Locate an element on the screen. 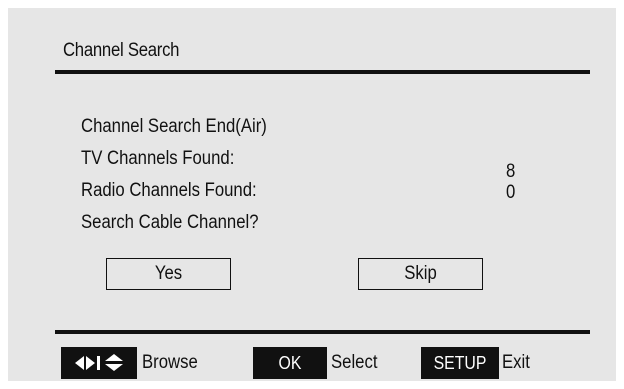 This screenshot has width=624, height=389. exit-hint: Exit is located at coordinates (516, 362).